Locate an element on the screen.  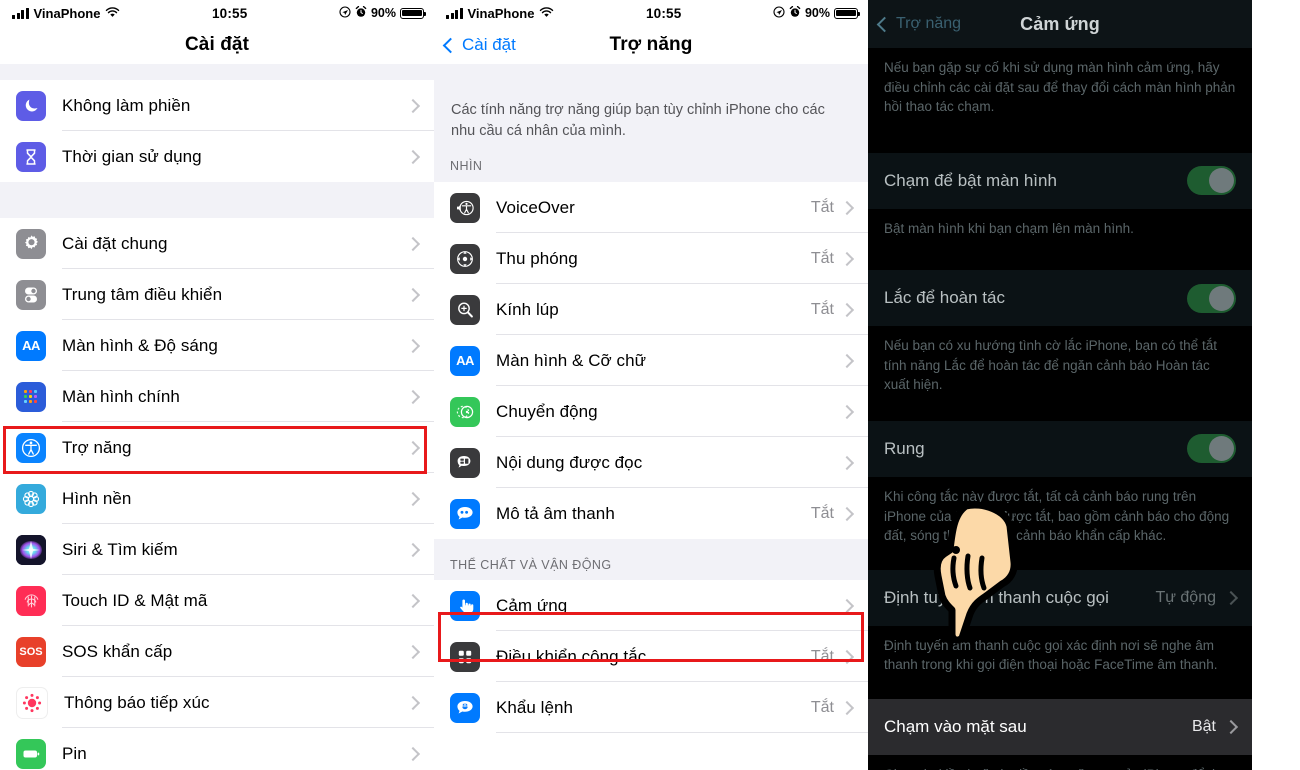
row-shake-to-undo: Lắc để hoàn tác is located at coordinates (1060, 298).